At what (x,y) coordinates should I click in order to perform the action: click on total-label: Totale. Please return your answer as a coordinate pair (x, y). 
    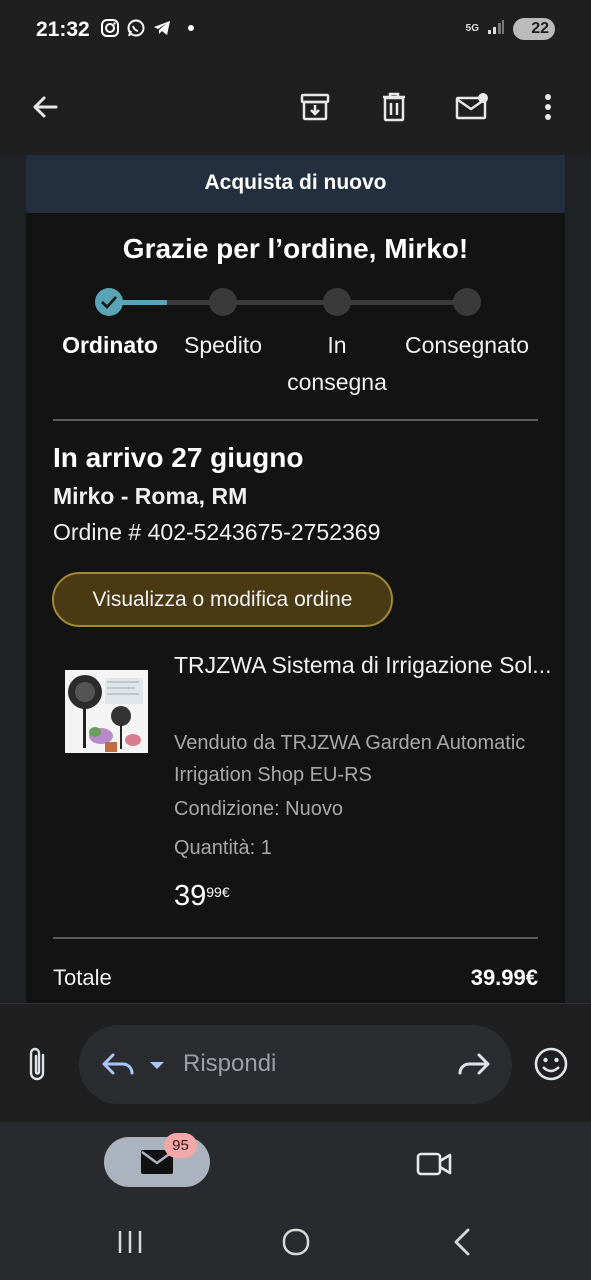
    Looking at the image, I should click on (82, 977).